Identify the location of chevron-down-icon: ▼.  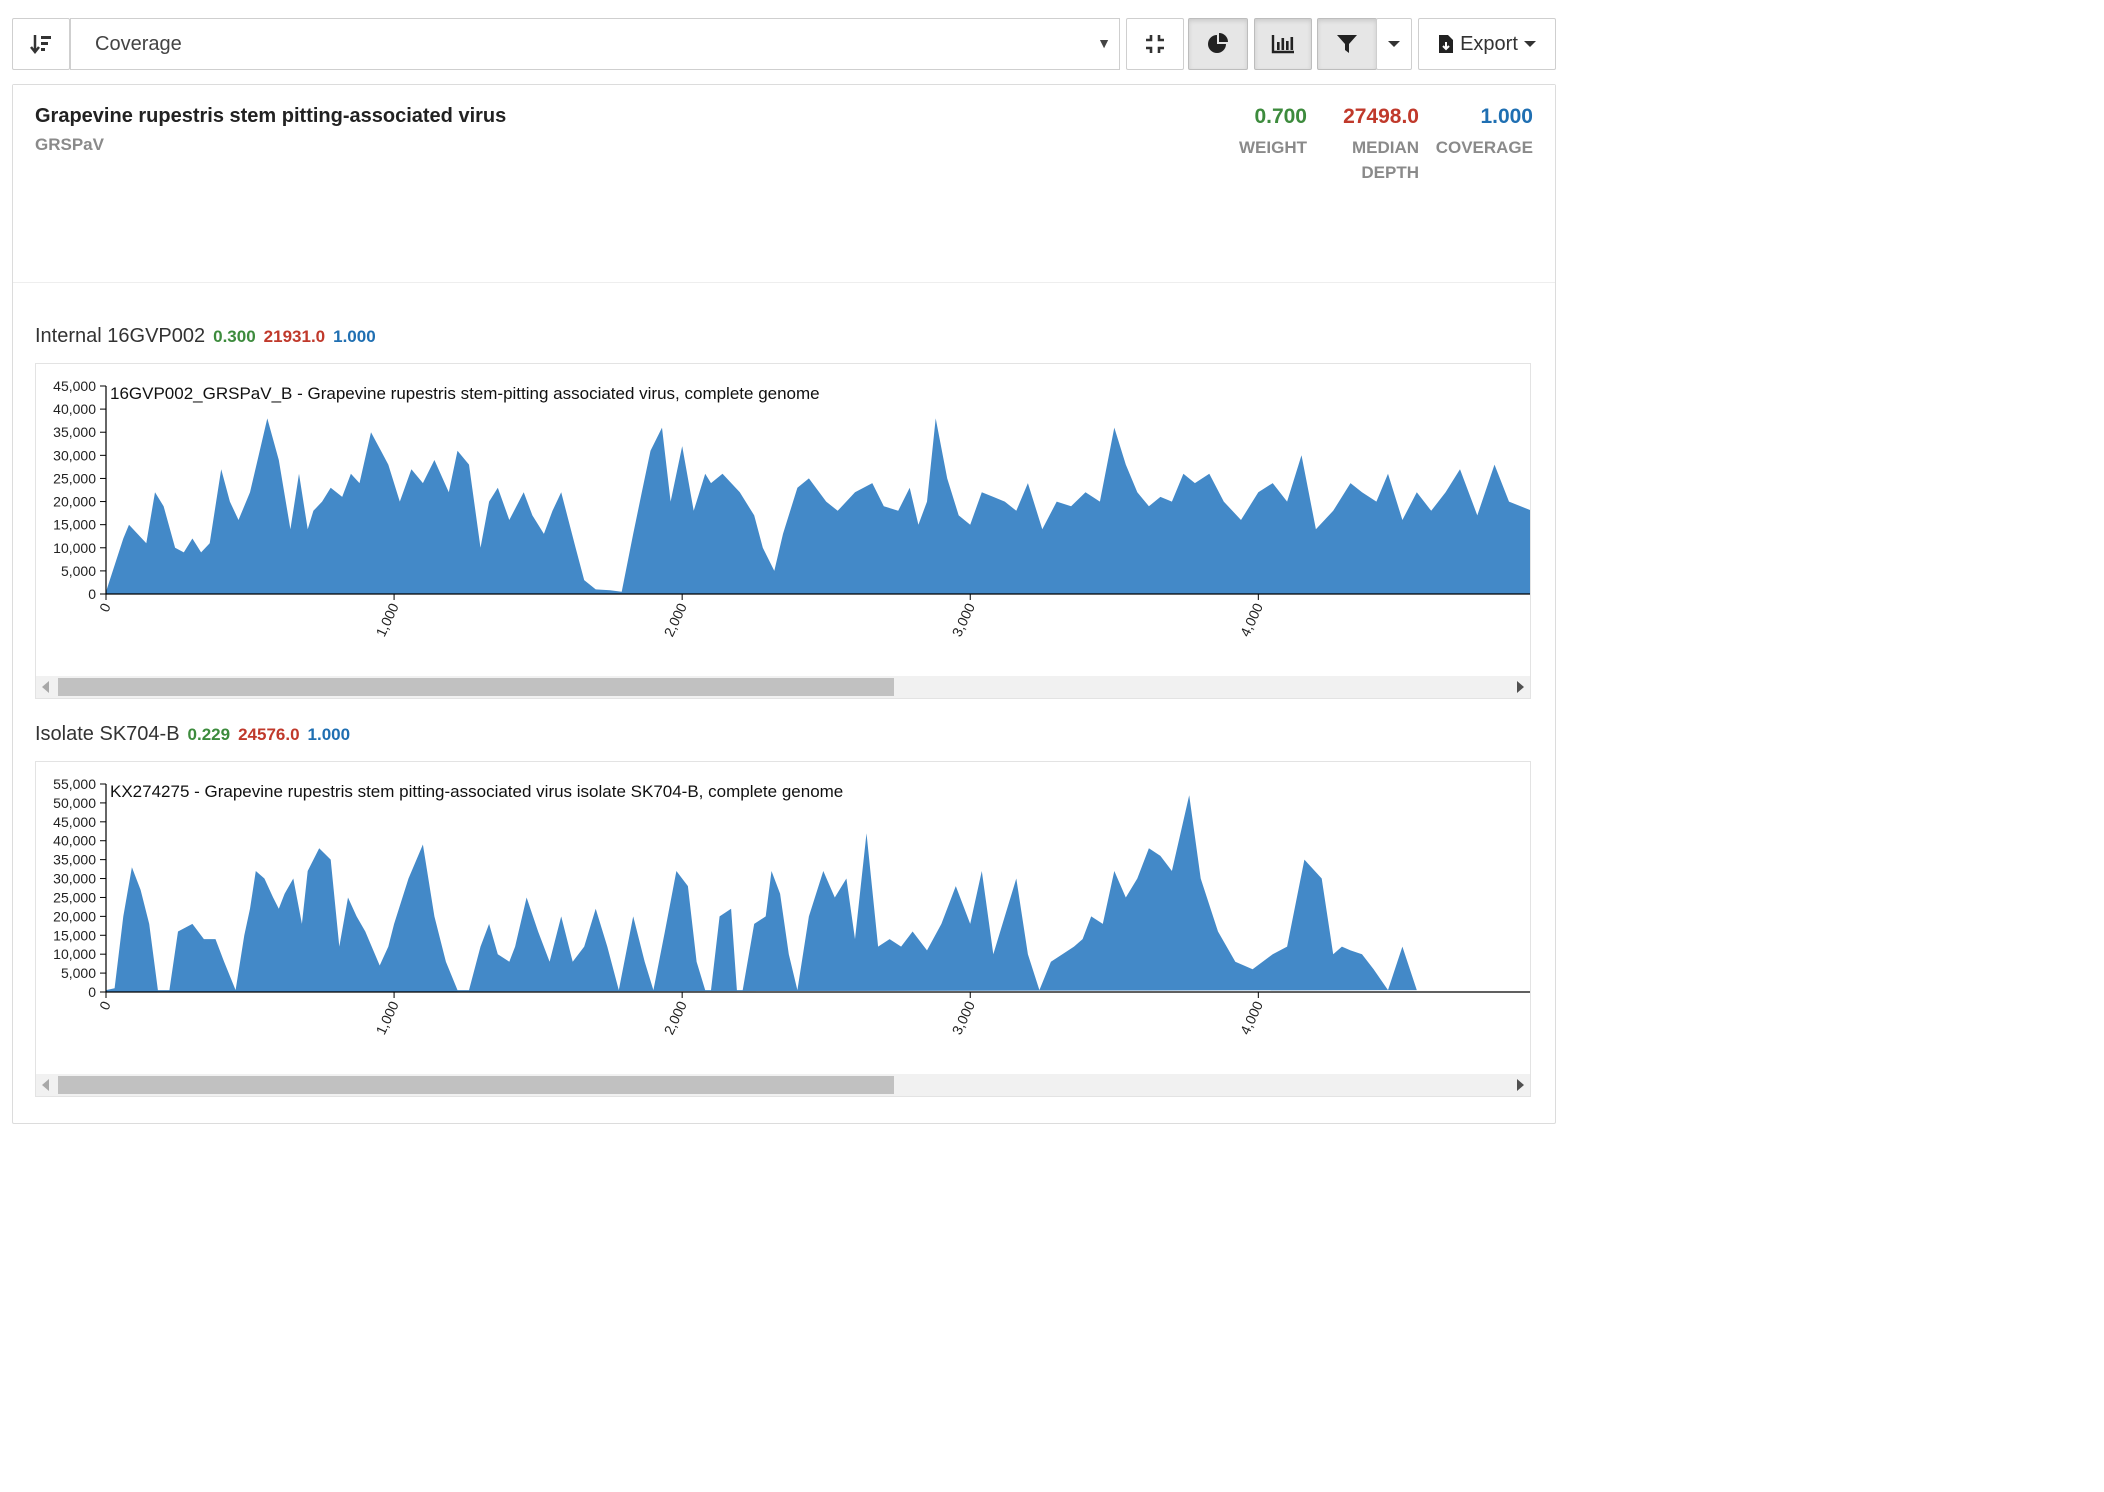
(1104, 43).